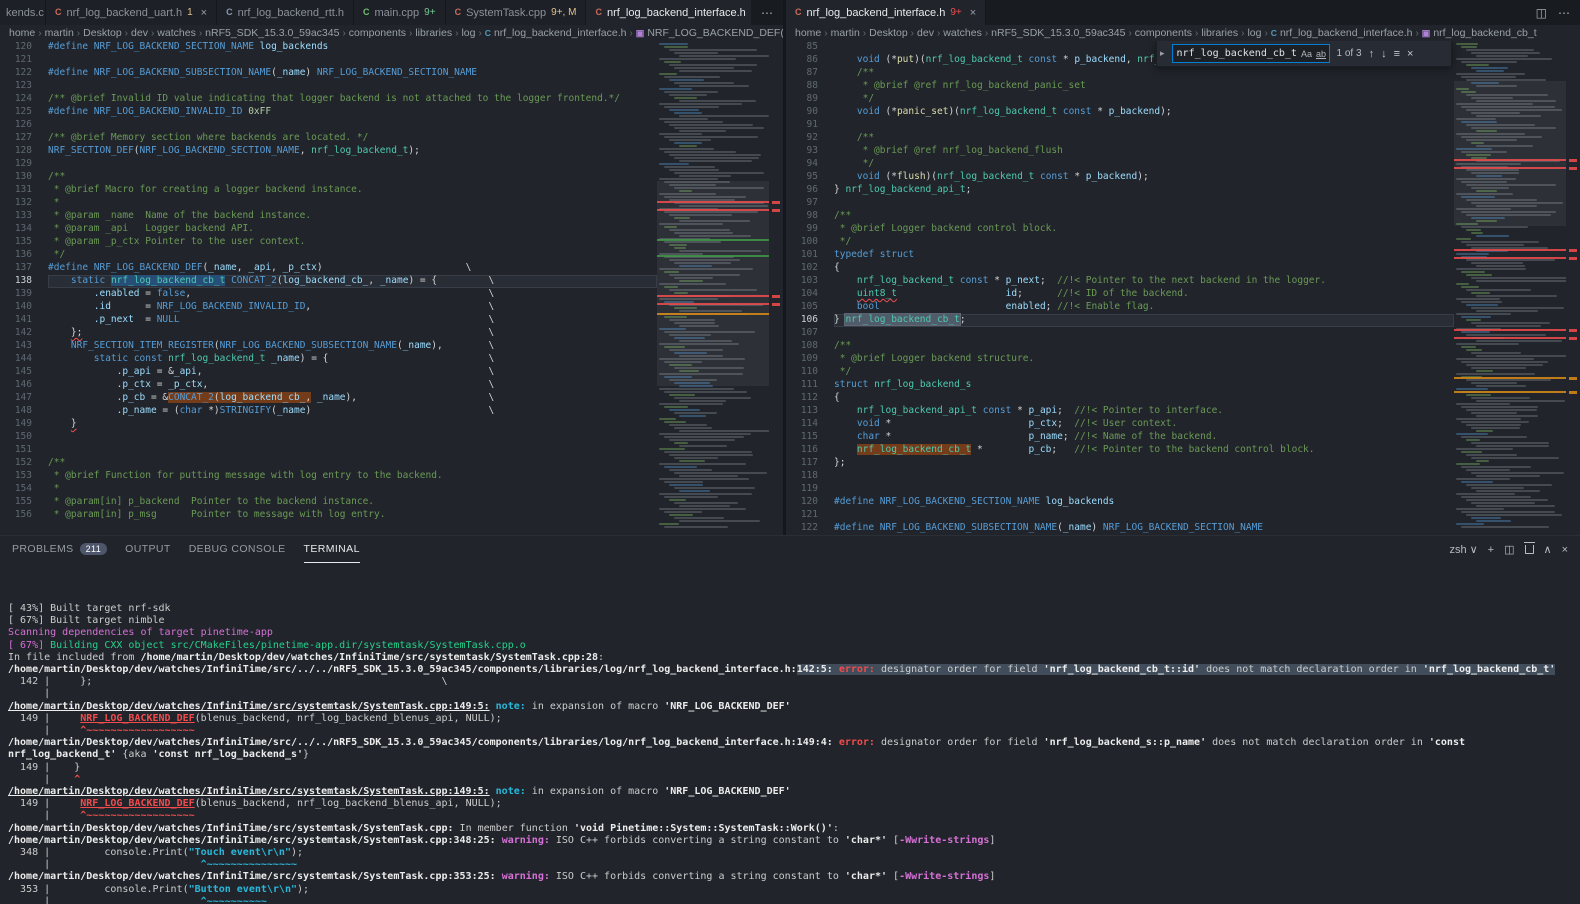 The height and width of the screenshot is (904, 1580). I want to click on tab-nrf-log-backend-rtt-h: Cnrf_log_backend_rtt.h, so click(286, 12).